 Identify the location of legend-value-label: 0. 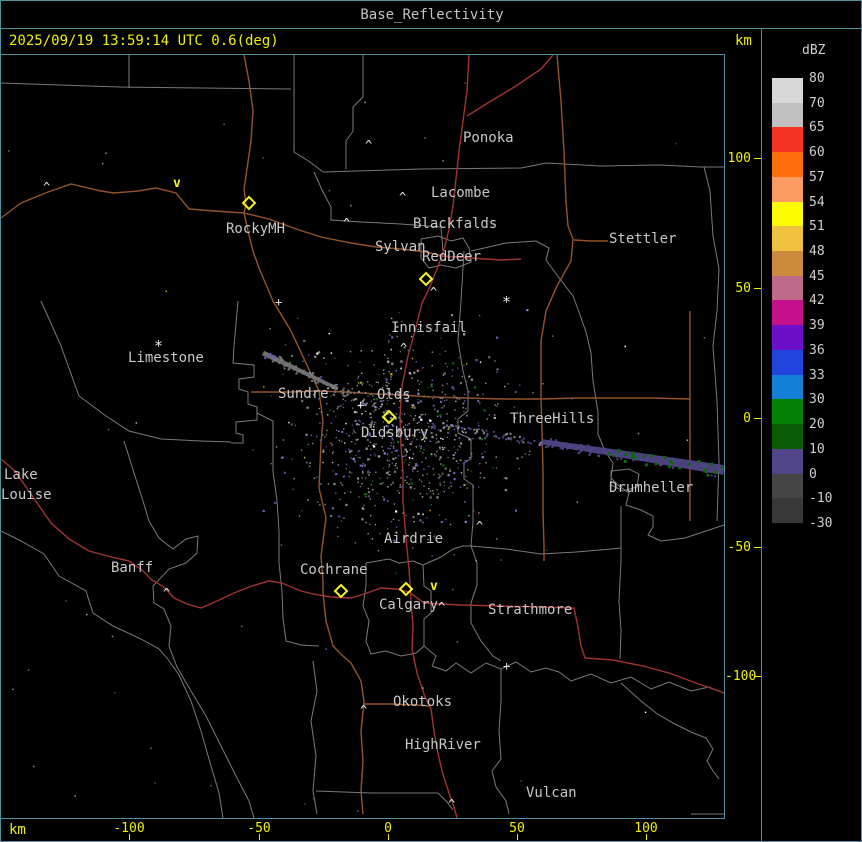
(813, 474).